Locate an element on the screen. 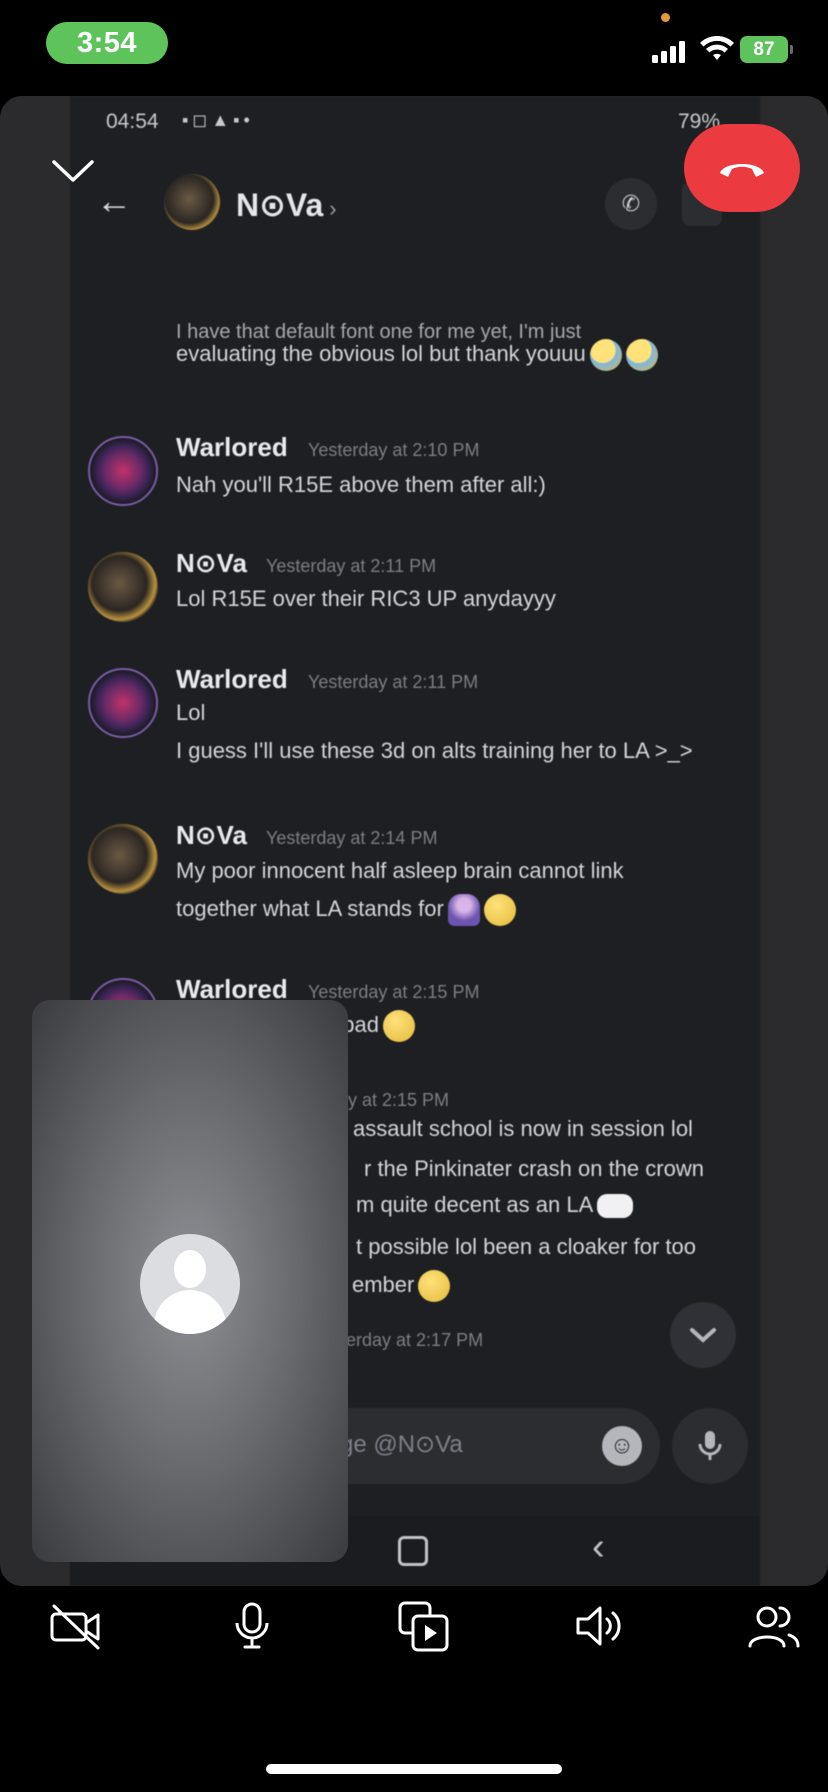  shareplay-icon is located at coordinates (423, 1626).